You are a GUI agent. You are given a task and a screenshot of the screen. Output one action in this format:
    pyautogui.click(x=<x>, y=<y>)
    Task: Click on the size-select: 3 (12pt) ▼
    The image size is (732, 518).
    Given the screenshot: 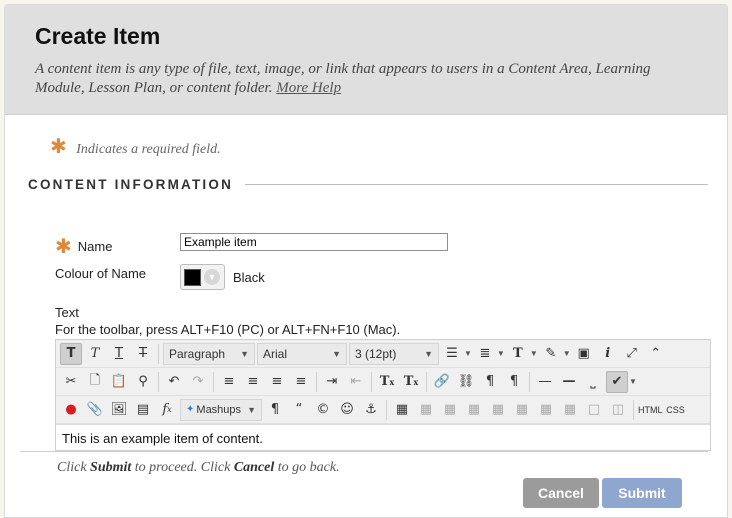 What is the action you would take?
    pyautogui.click(x=394, y=353)
    